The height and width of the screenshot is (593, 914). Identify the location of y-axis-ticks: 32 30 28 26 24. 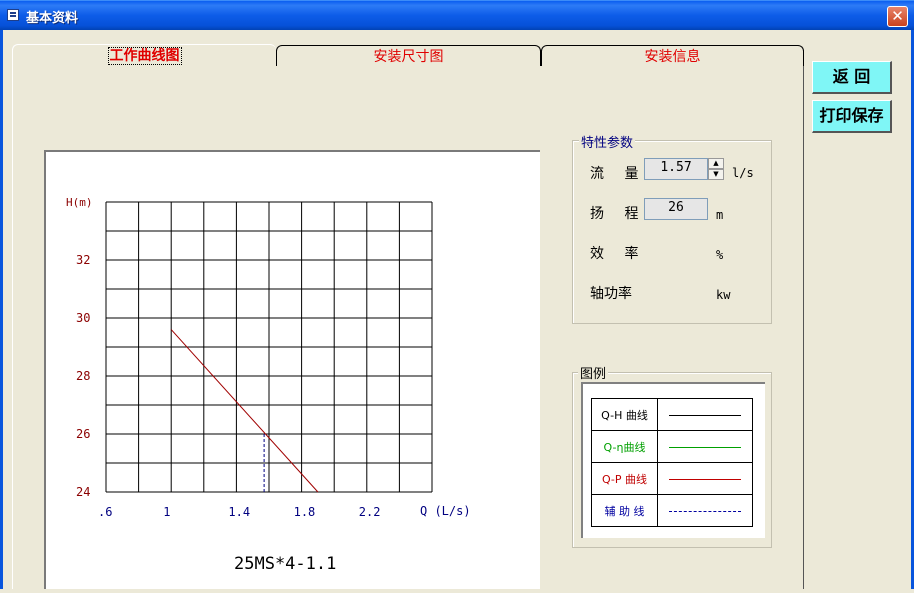
(83, 376).